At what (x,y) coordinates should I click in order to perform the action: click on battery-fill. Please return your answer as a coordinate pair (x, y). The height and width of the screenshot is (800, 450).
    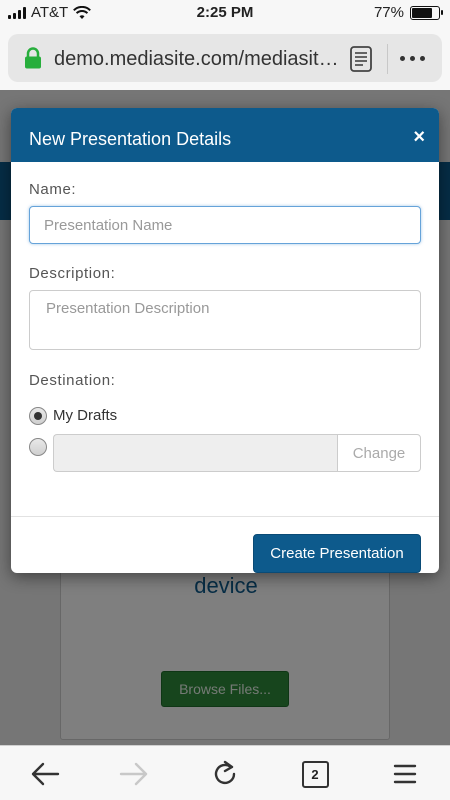
    Looking at the image, I should click on (422, 12).